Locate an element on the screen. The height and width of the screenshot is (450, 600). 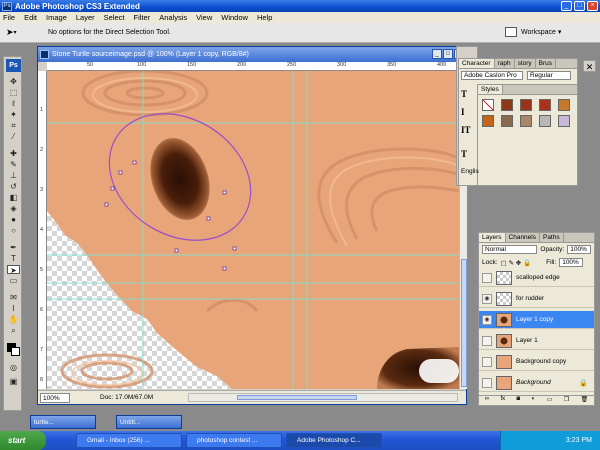
clock: 3:23 PM is located at coordinates (579, 440).